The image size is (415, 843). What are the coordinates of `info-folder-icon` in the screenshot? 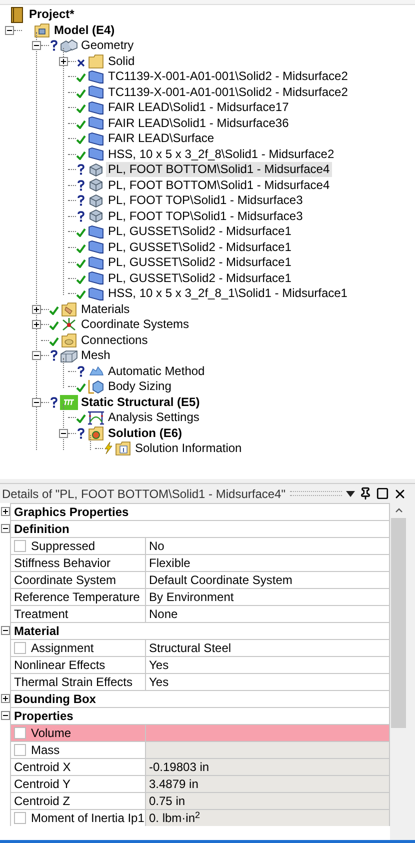 It's located at (123, 448).